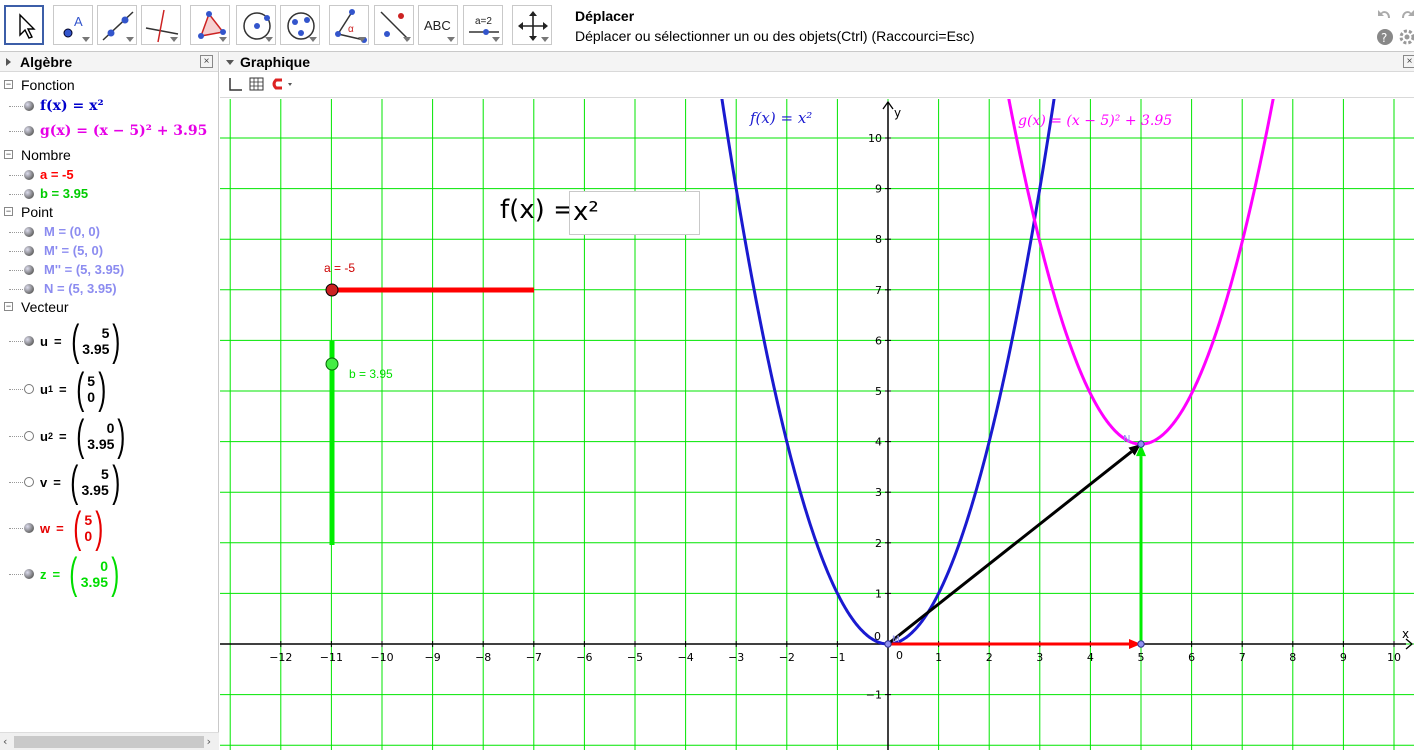  What do you see at coordinates (332, 290) in the screenshot?
I see `slider-a-handle` at bounding box center [332, 290].